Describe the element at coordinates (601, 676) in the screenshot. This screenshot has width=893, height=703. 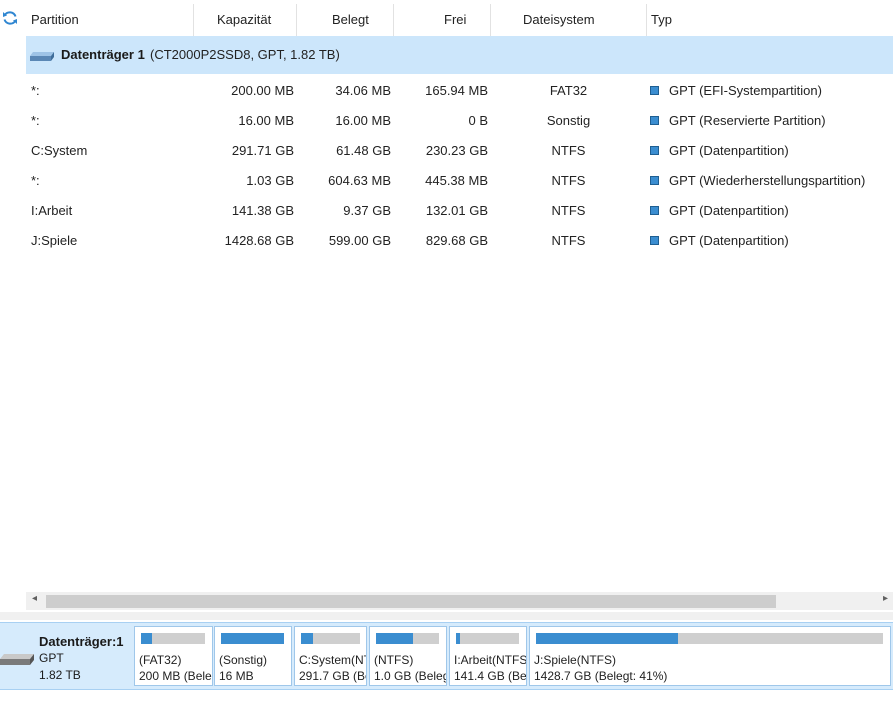
I see `partition-block-size: 1428.7 GB (Belegt: 41%)` at that location.